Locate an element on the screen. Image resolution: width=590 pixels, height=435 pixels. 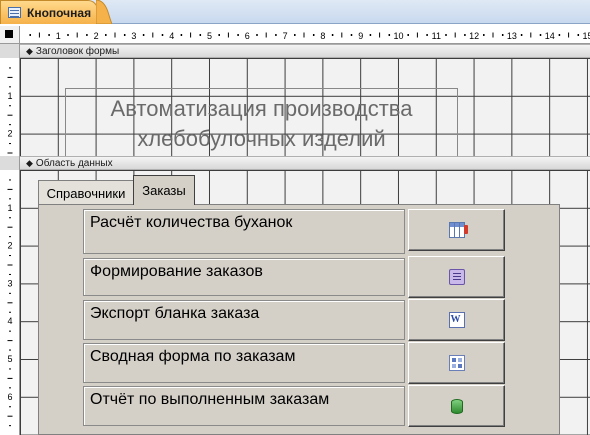
header-section-bar: ◆ Заголовок формы is located at coordinates (305, 51).